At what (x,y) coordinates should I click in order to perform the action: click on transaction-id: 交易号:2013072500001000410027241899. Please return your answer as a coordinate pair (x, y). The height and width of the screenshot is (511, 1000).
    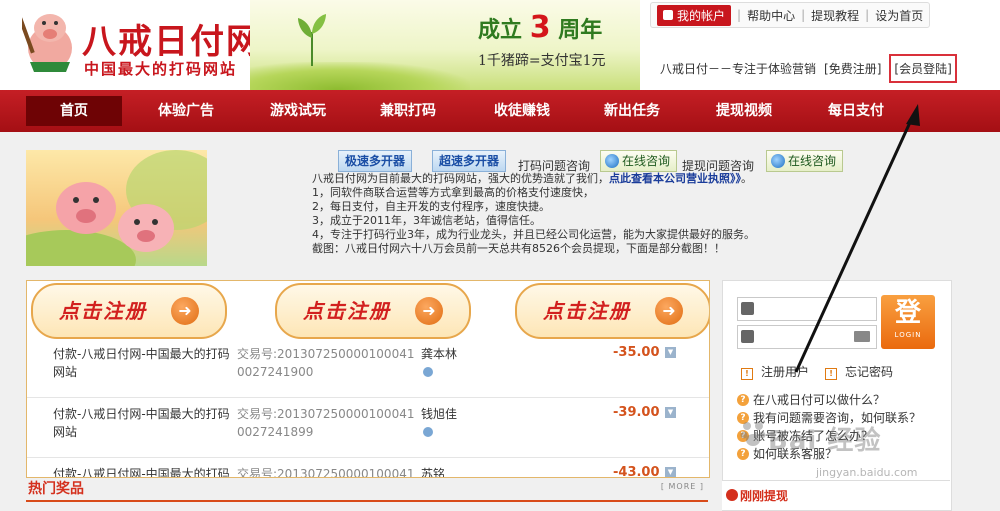
    Looking at the image, I should click on (326, 423).